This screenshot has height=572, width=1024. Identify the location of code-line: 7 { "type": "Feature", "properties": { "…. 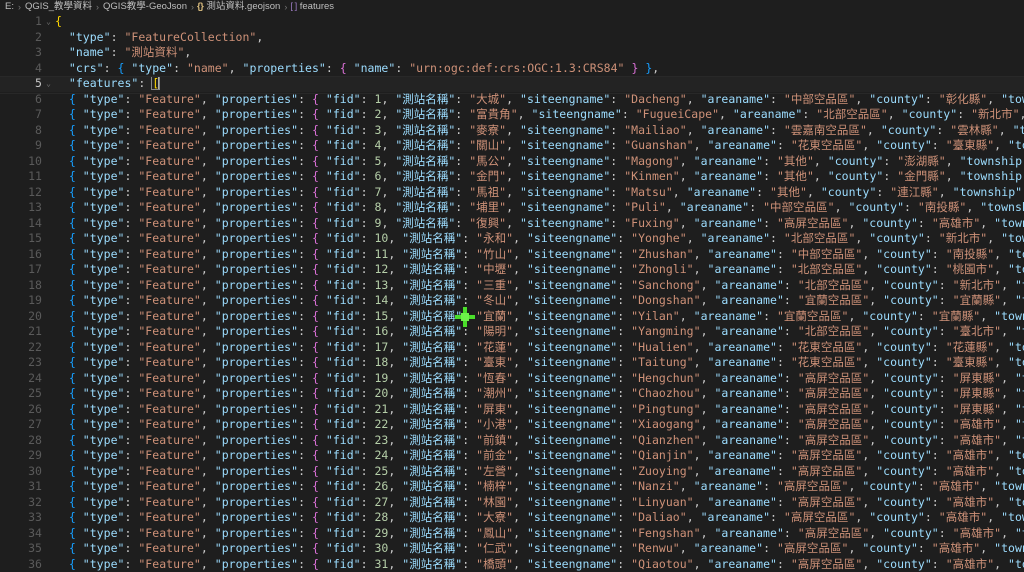
(512, 115).